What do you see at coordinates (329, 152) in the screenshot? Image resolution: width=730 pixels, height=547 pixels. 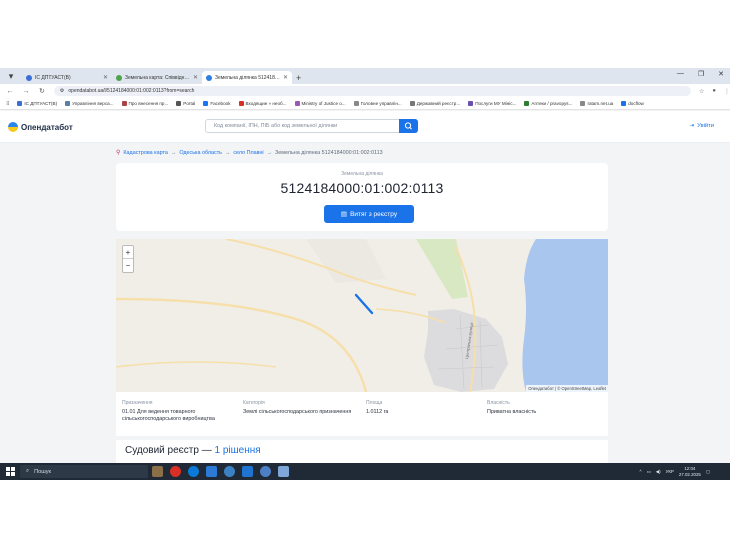 I see `breadcrumb-current: Земельна ділянка 5124184000:01:002:0113` at bounding box center [329, 152].